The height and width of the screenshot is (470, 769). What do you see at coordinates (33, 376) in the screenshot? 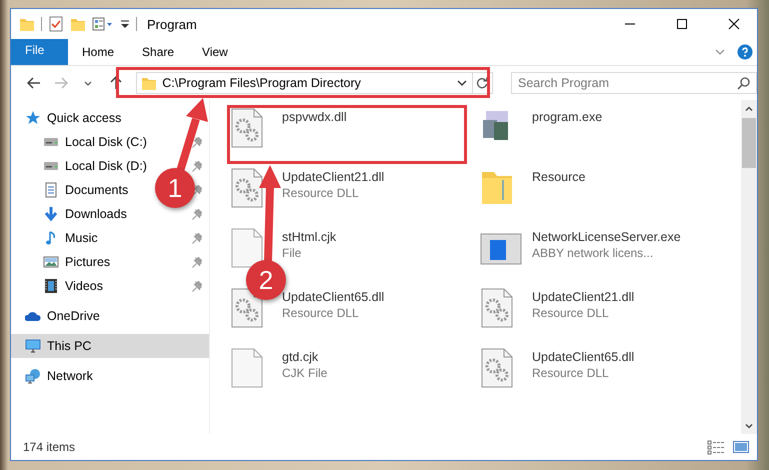
I see `network-icon` at bounding box center [33, 376].